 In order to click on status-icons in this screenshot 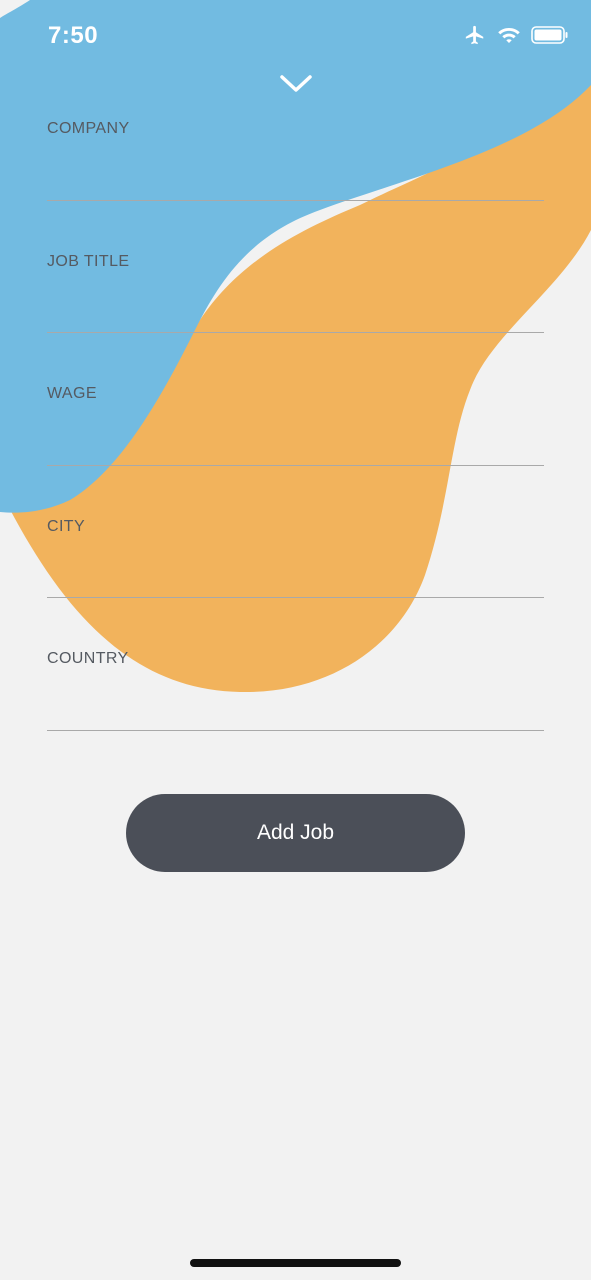, I will do `click(516, 37)`.